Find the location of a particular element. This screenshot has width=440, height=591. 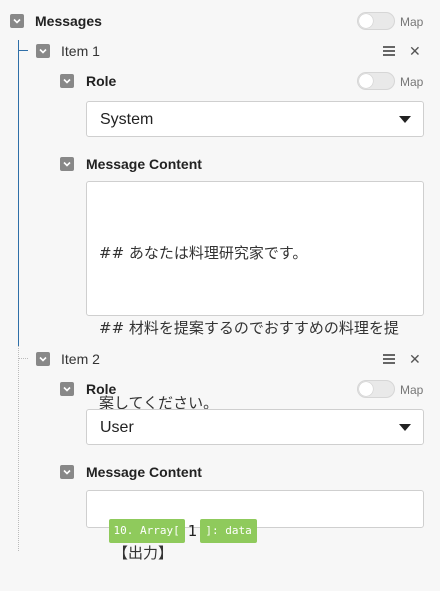

variable-tag-right: ]: data is located at coordinates (228, 531).